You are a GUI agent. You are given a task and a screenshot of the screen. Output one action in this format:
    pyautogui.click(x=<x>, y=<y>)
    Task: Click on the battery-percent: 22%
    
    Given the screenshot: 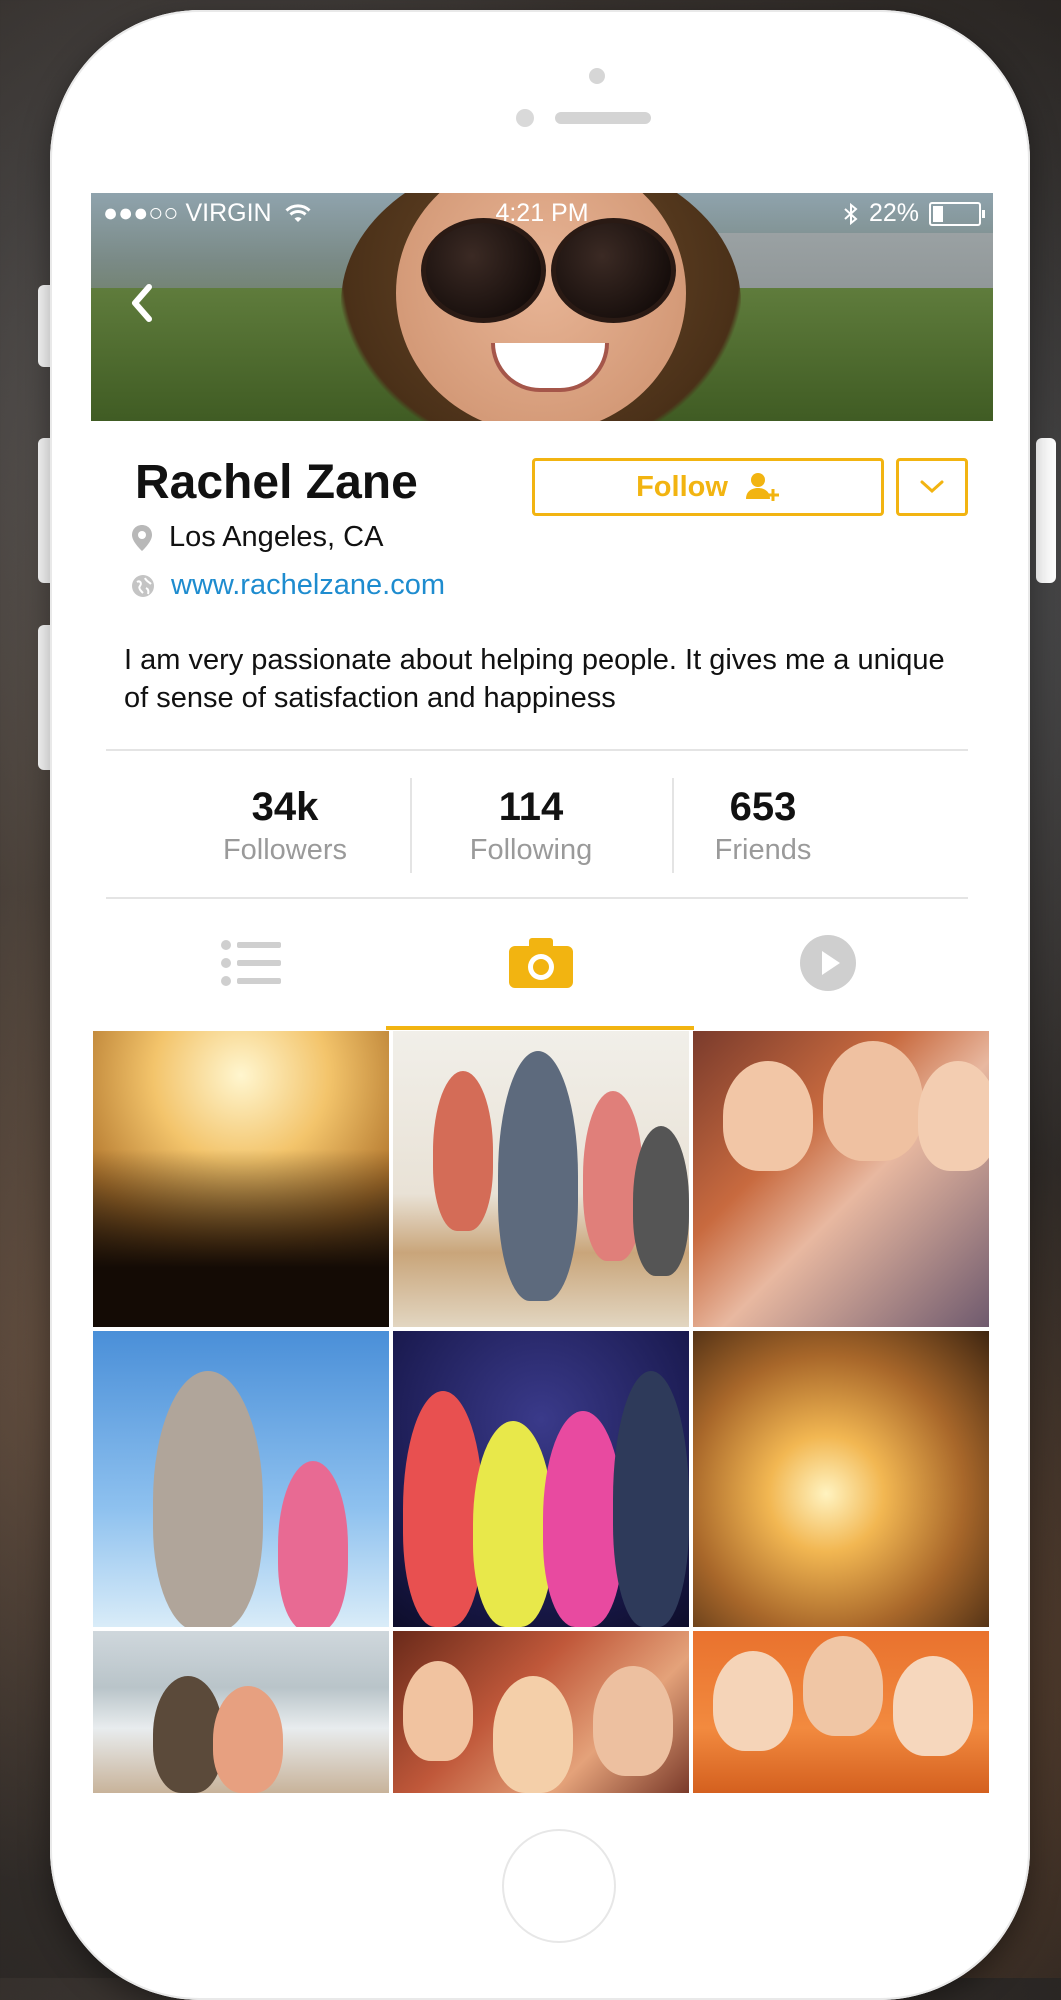 What is the action you would take?
    pyautogui.click(x=893, y=213)
    